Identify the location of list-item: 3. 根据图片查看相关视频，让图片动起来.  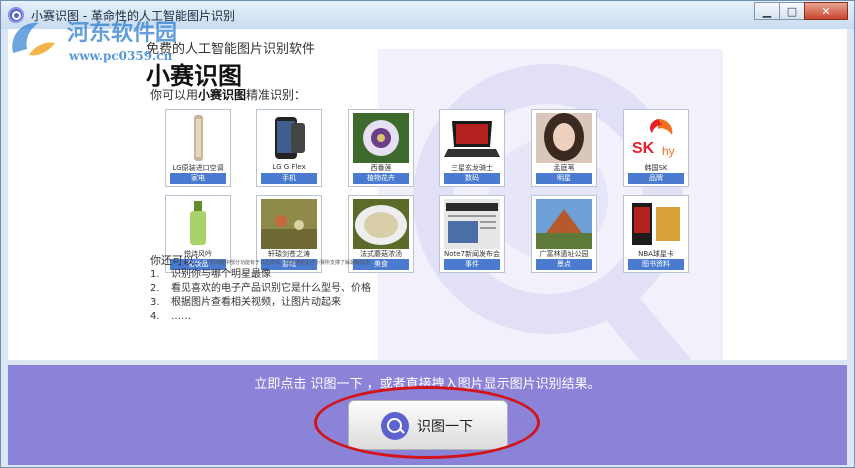
(260, 303).